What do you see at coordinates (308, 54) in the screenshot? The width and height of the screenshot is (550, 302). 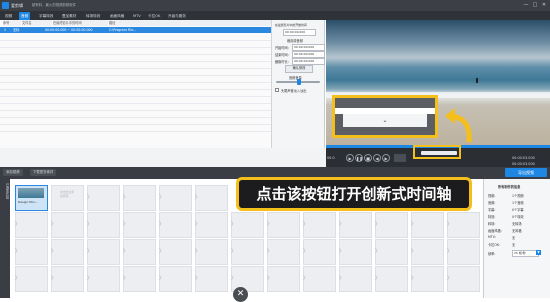 I see `trim-end-input: 00:00:00.000` at bounding box center [308, 54].